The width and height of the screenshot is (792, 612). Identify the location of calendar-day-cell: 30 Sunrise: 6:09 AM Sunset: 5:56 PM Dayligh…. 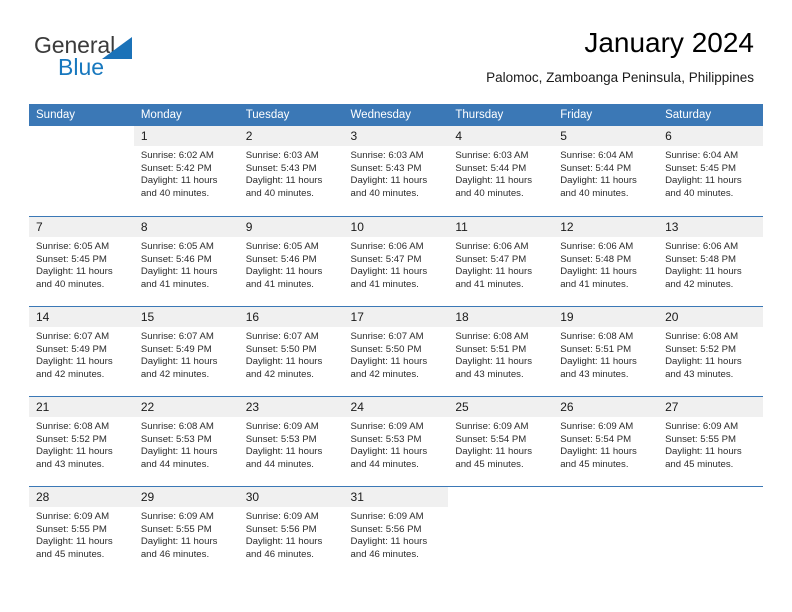
(291, 531).